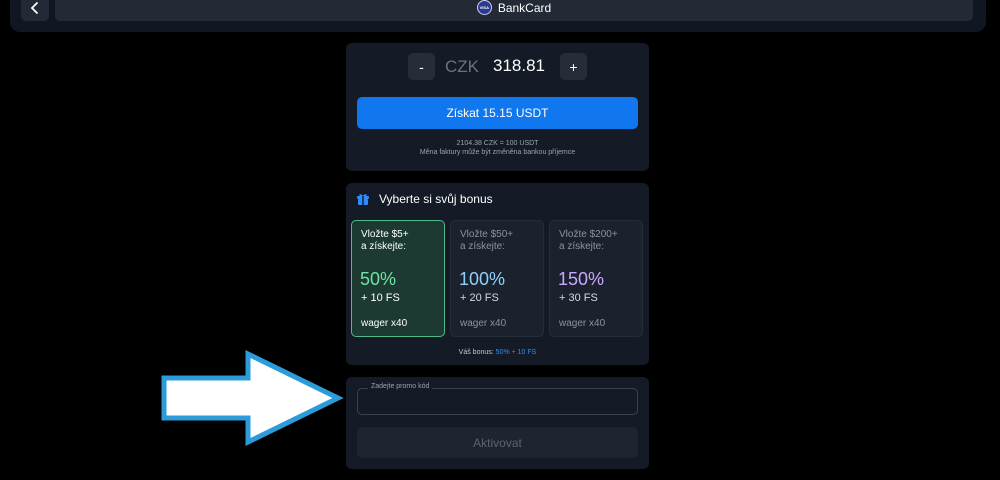  I want to click on visa-card-icon: VISA, so click(484, 7).